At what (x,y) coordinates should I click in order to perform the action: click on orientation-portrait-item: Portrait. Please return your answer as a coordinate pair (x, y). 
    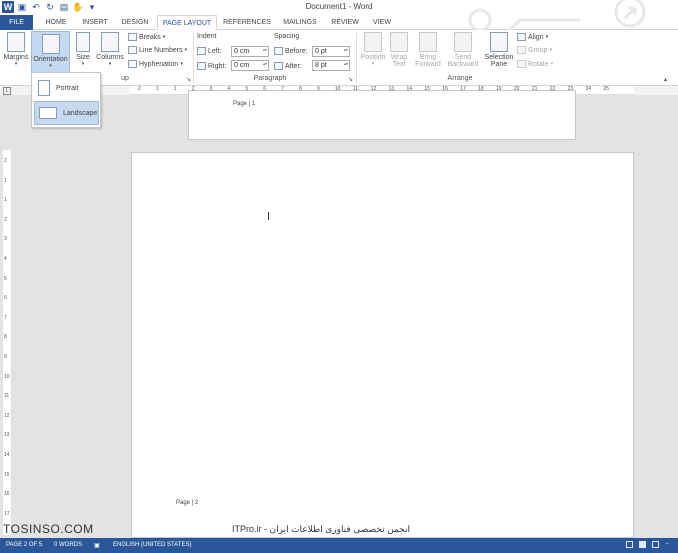
    Looking at the image, I should click on (66, 88).